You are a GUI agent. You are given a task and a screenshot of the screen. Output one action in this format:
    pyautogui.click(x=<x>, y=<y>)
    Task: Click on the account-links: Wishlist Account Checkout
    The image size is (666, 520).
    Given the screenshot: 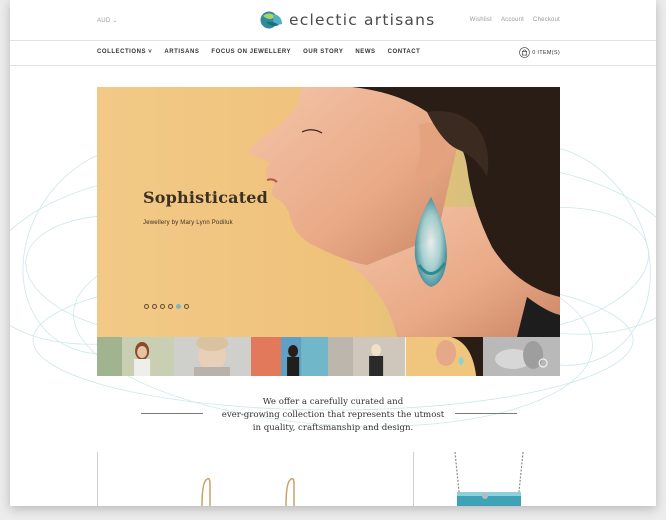 What is the action you would take?
    pyautogui.click(x=515, y=20)
    